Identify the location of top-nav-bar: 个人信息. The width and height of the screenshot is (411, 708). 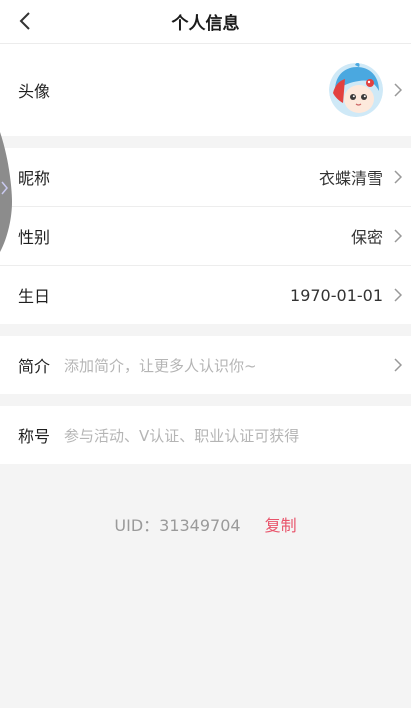
(205, 22).